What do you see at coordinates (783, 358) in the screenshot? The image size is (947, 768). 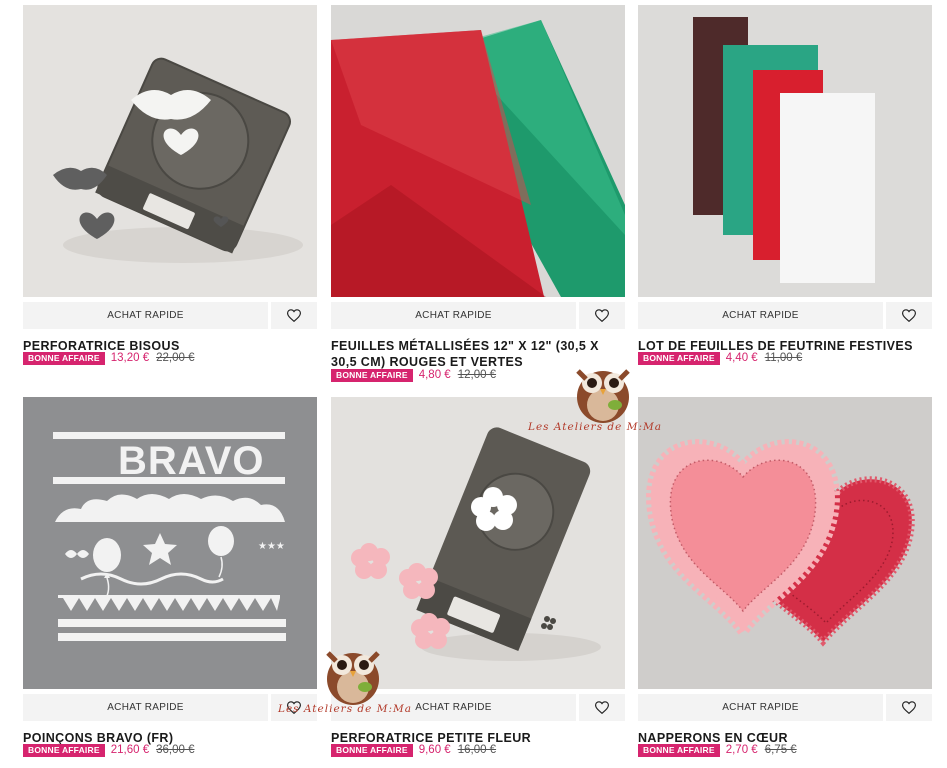 I see `original-price: 11,00 €` at bounding box center [783, 358].